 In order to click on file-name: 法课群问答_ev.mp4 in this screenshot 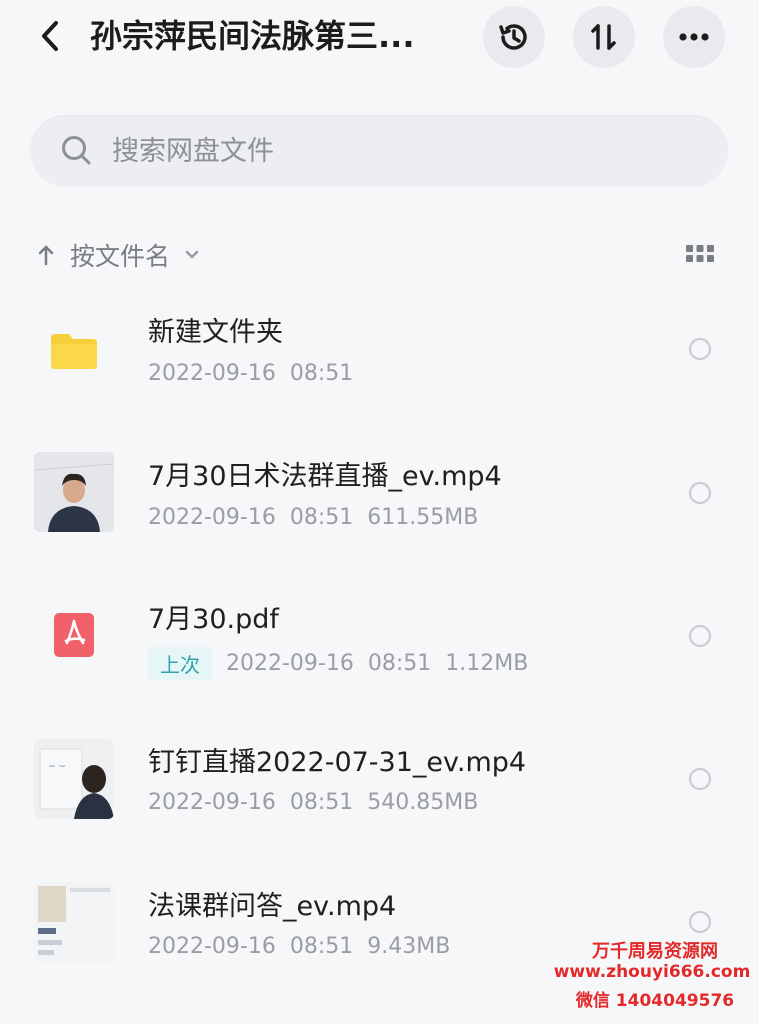, I will do `click(272, 906)`.